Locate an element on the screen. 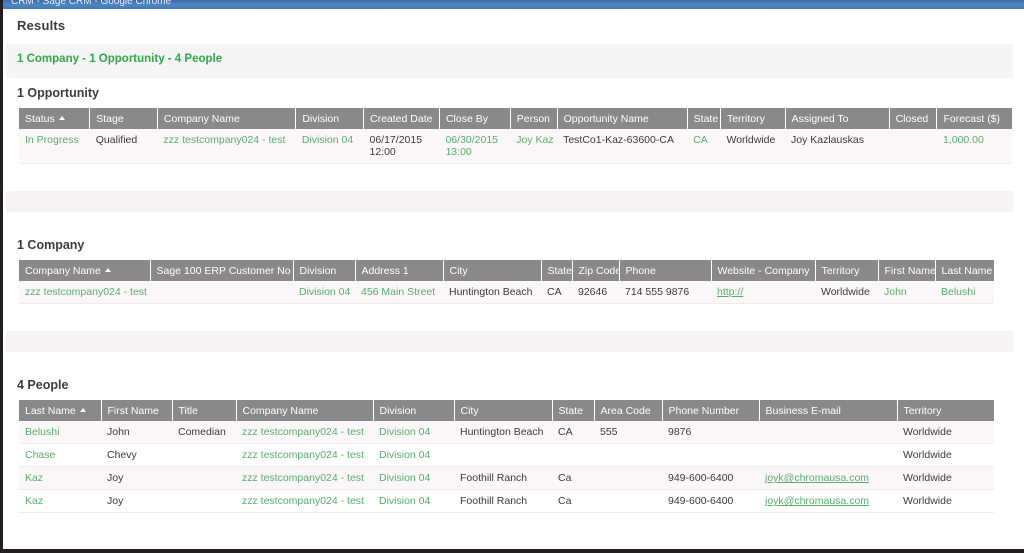 The image size is (1024, 553). column-header-closed: Closed is located at coordinates (913, 118).